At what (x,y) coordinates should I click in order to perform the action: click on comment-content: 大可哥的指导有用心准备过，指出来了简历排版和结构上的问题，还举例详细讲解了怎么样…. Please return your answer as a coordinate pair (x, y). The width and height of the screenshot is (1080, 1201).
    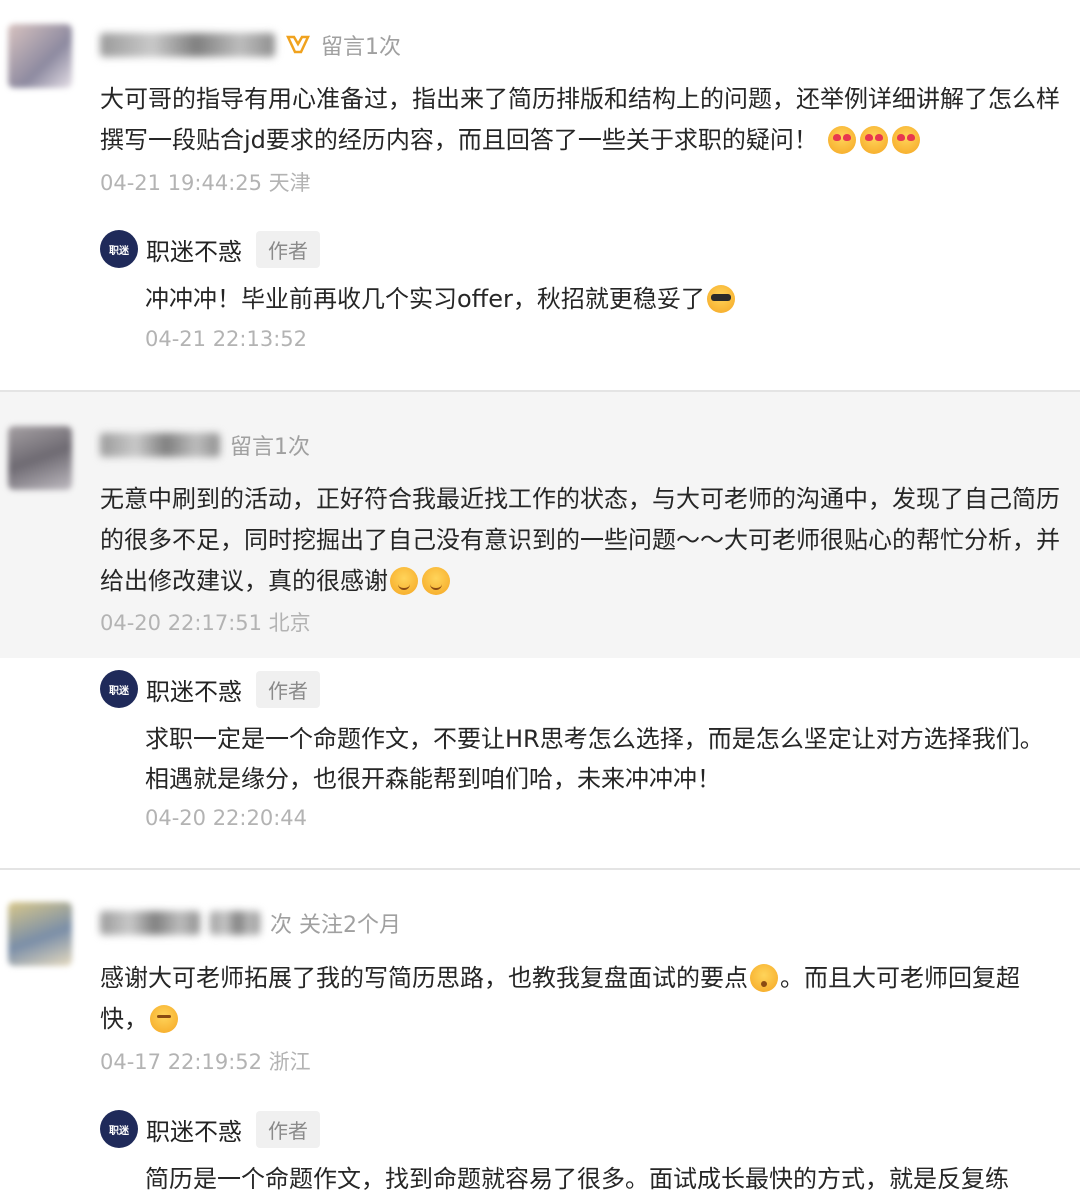
    Looking at the image, I should click on (580, 120).